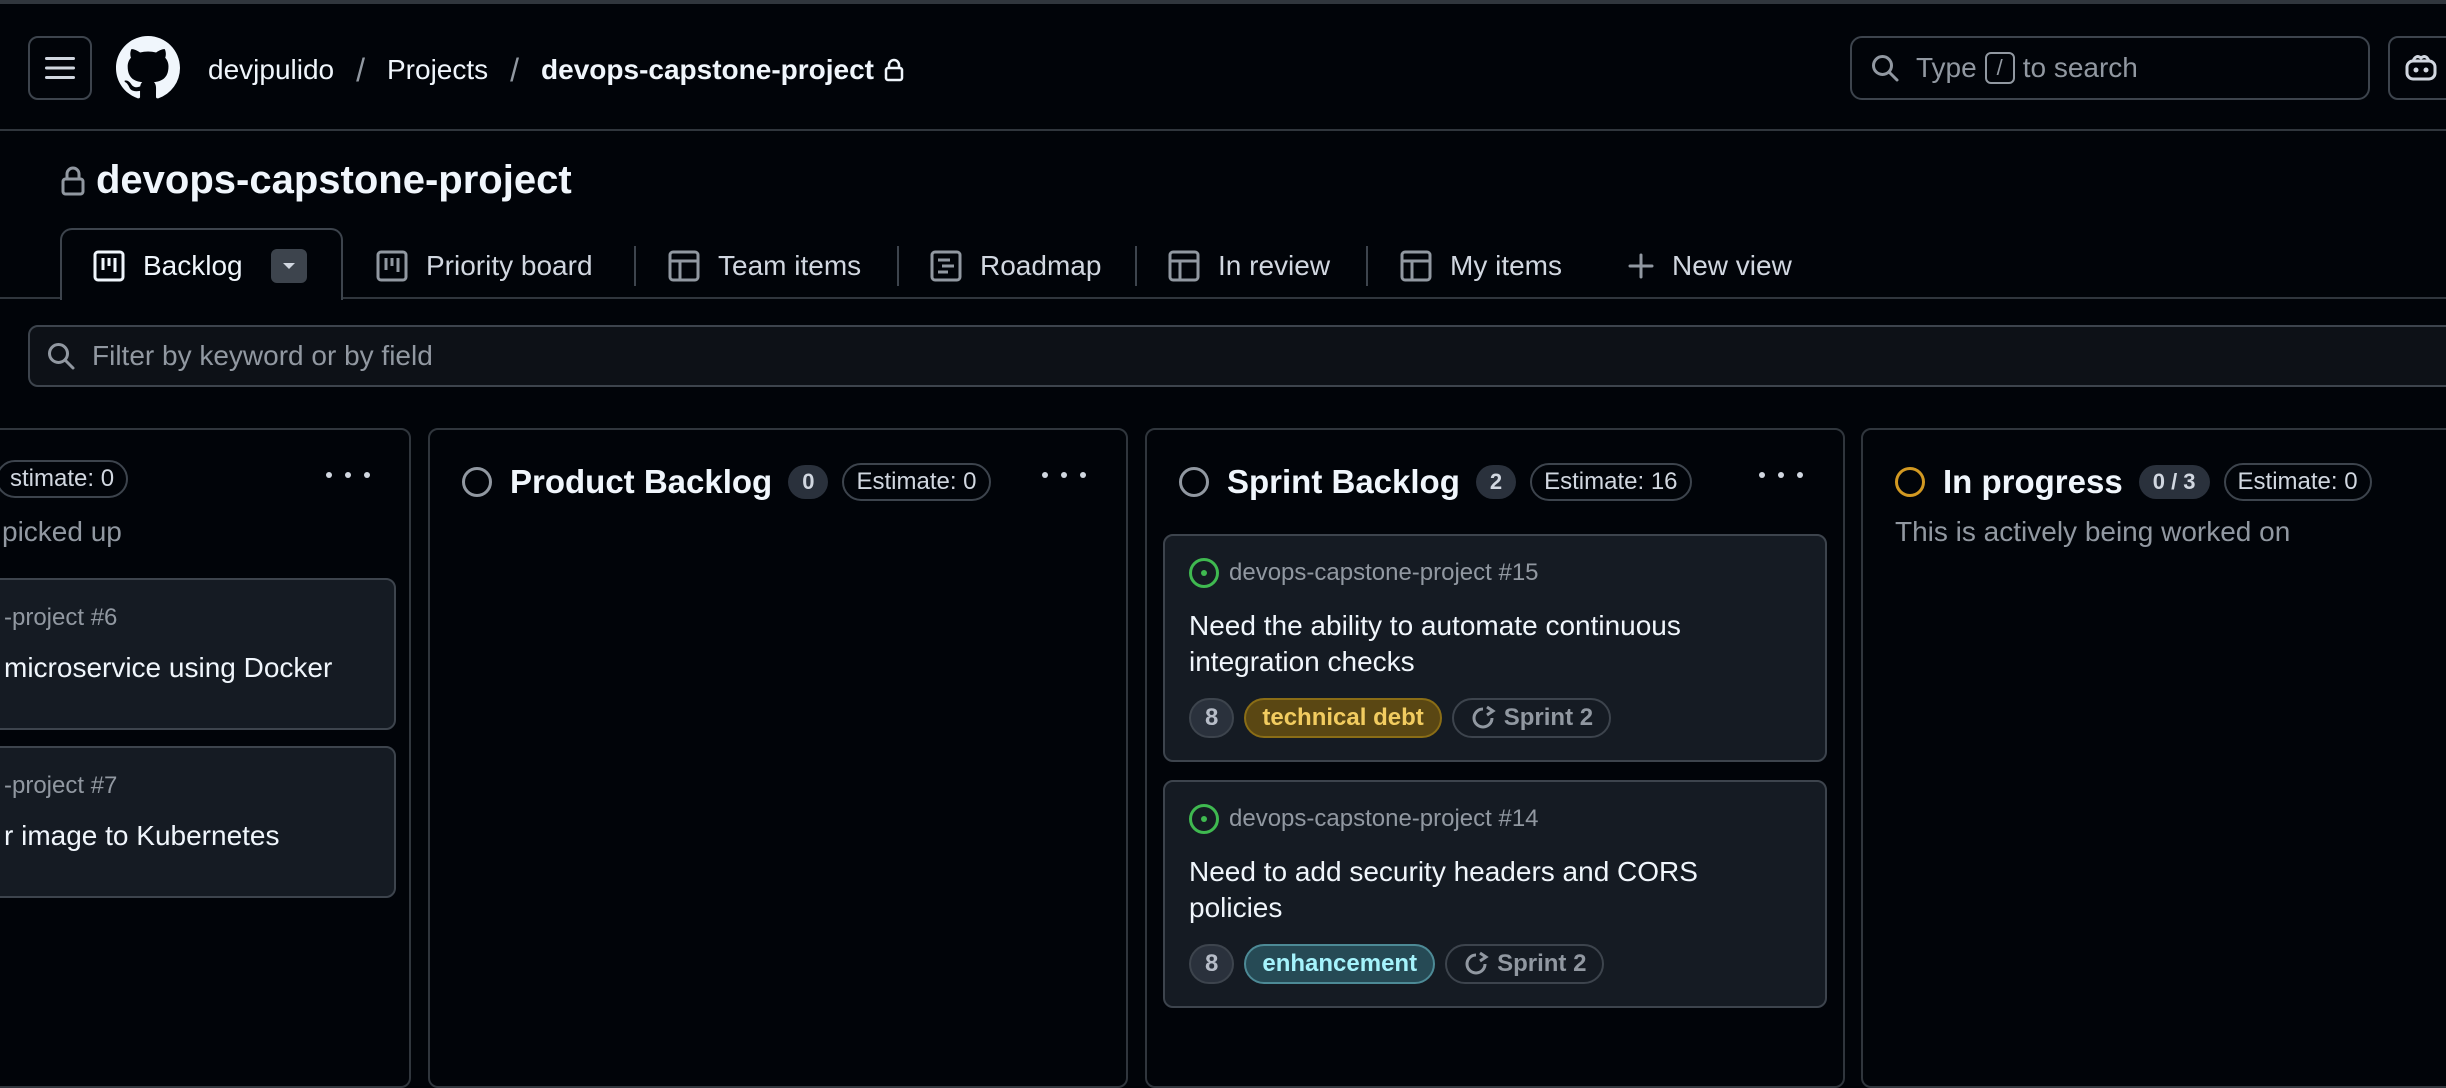 The height and width of the screenshot is (1088, 2446). What do you see at coordinates (1999, 68) in the screenshot?
I see `search-shortcut-key: /` at bounding box center [1999, 68].